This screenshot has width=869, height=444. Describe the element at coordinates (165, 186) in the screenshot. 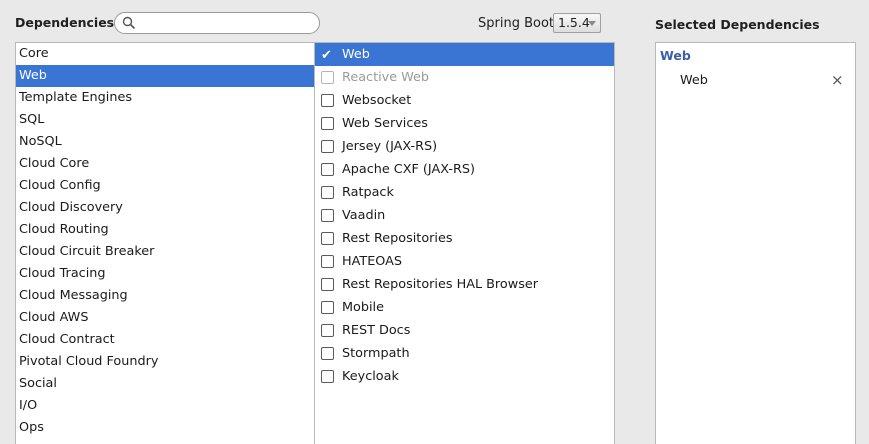

I see `category-item: Cloud Config` at that location.